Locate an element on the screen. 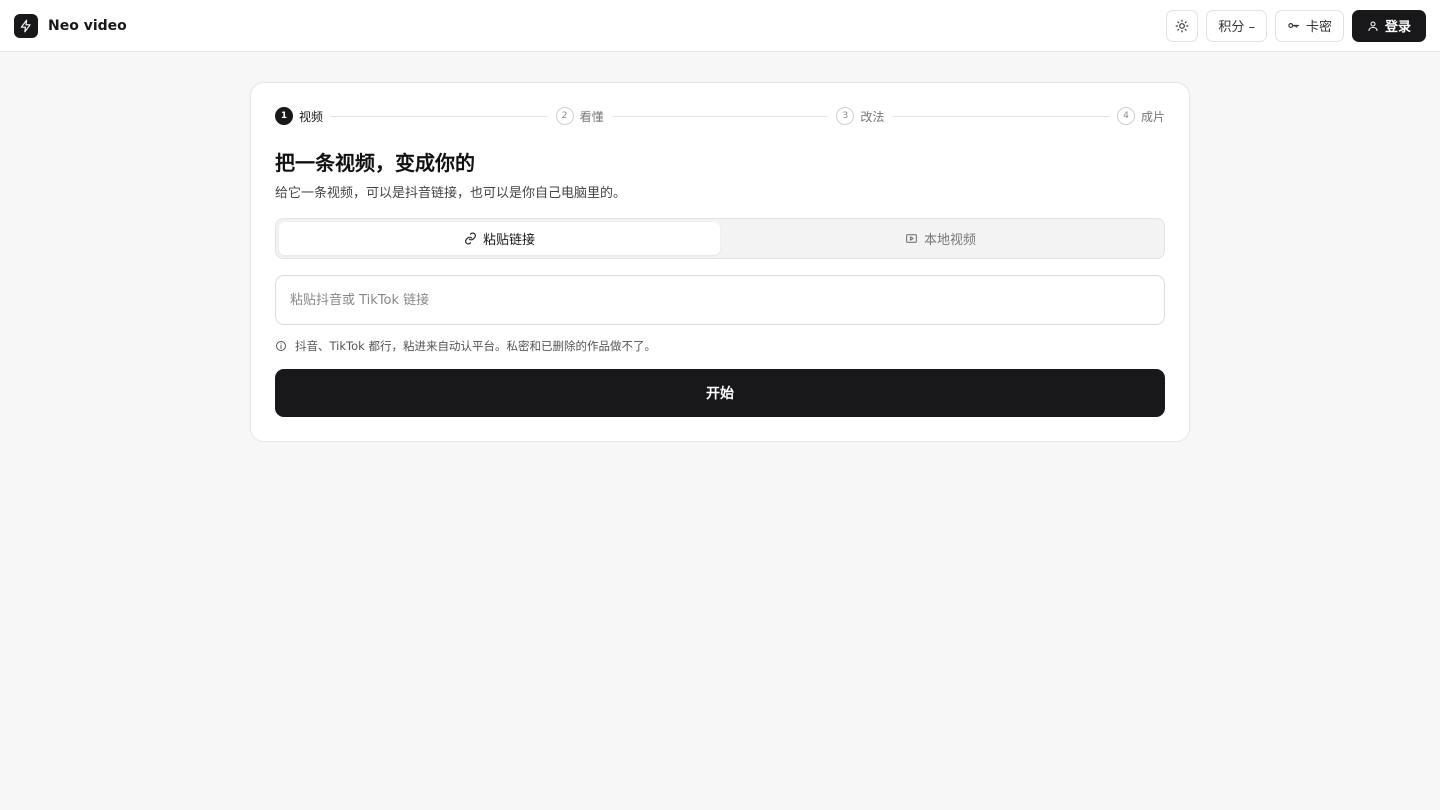 Image resolution: width=1440 pixels, height=810 pixels. link-icon is located at coordinates (470, 238).